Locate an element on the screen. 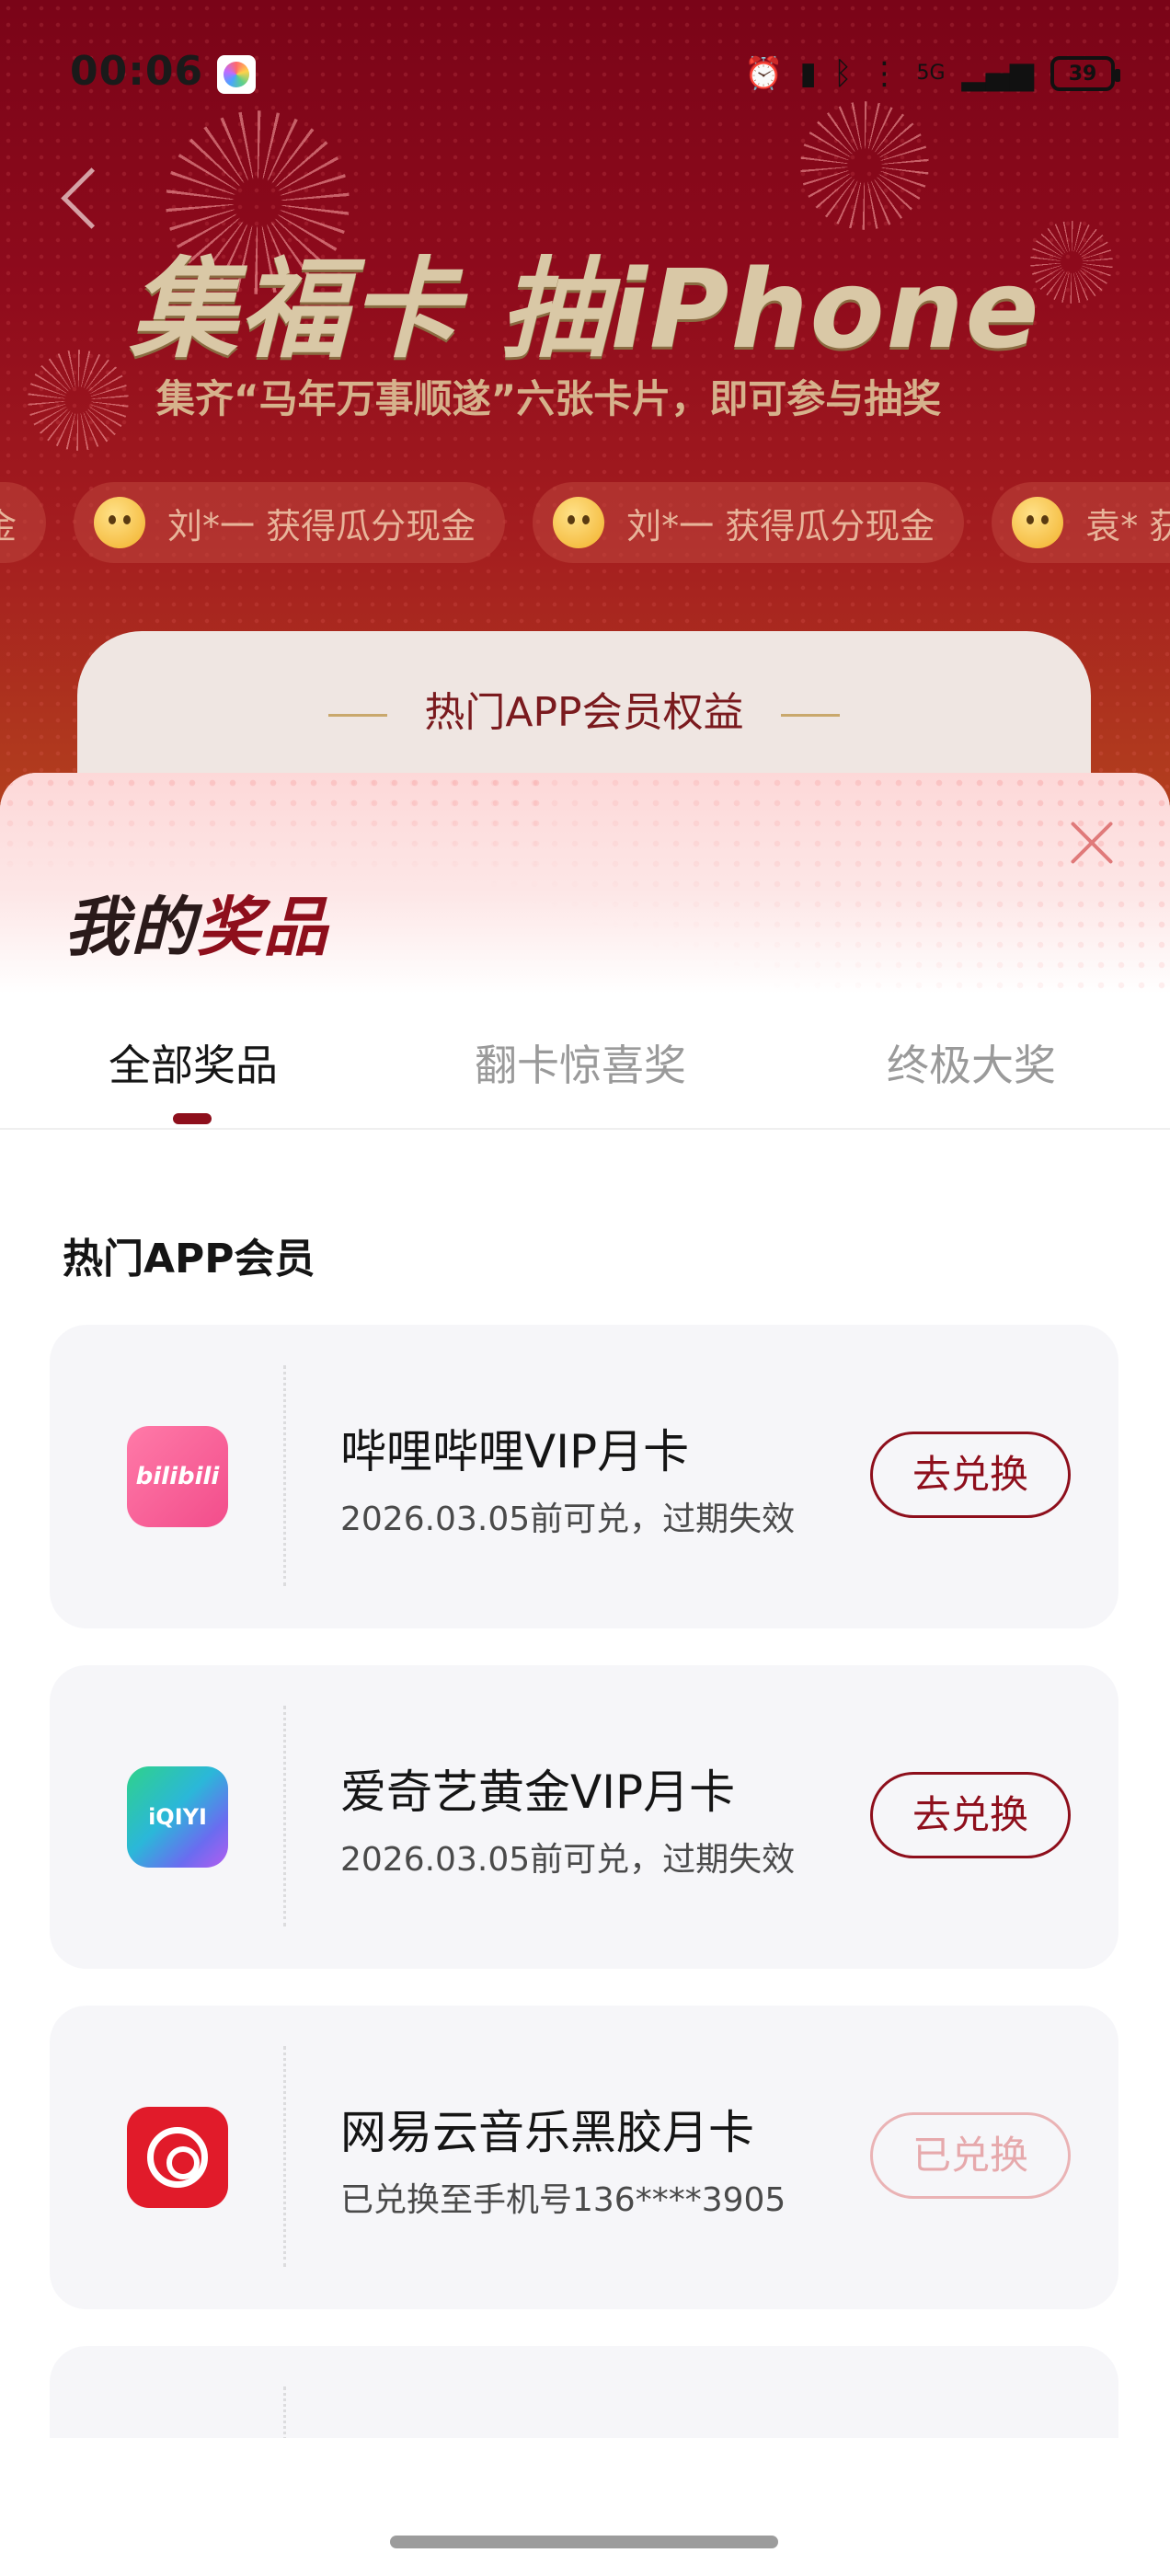 Image resolution: width=1170 pixels, height=2576 pixels. section-heading: 热门APP会员 is located at coordinates (189, 1259).